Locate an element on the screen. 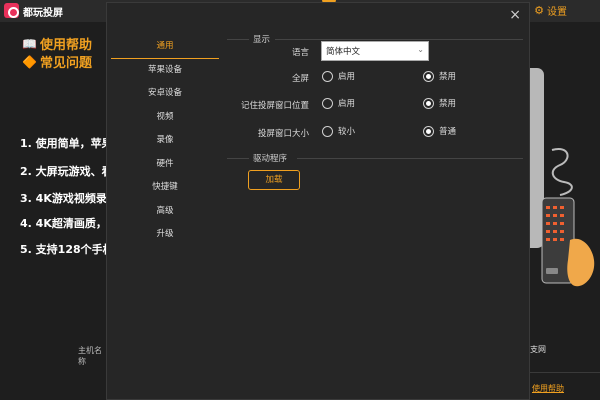  help-link-label: 常见问题 is located at coordinates (65, 63).